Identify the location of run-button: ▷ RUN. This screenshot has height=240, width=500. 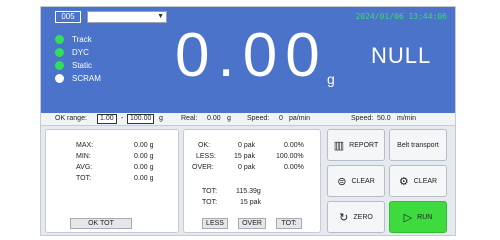
(418, 217).